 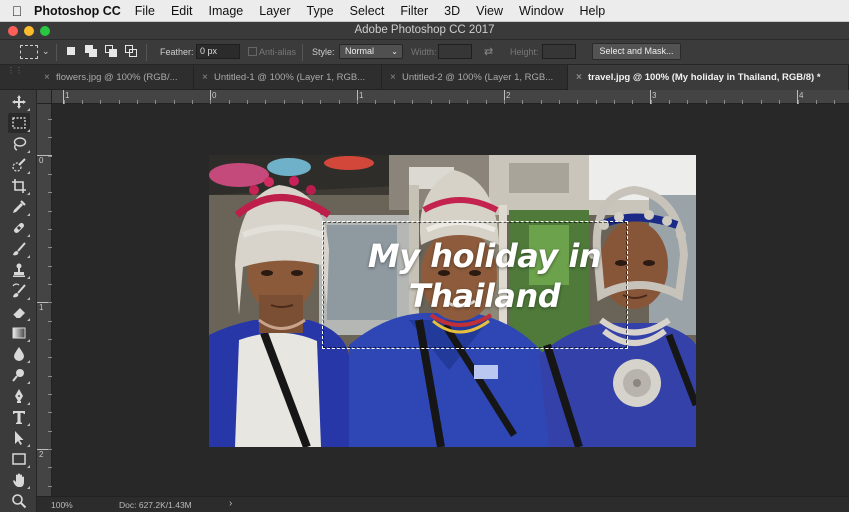 I want to click on width-label: Width:, so click(x=424, y=52).